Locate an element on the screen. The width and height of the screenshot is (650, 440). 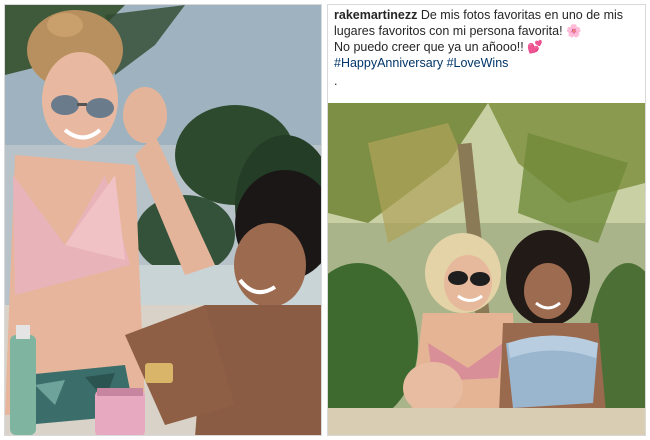
caption-text-3: No puedo creer que ya un añooo!! 💕 is located at coordinates (438, 47).